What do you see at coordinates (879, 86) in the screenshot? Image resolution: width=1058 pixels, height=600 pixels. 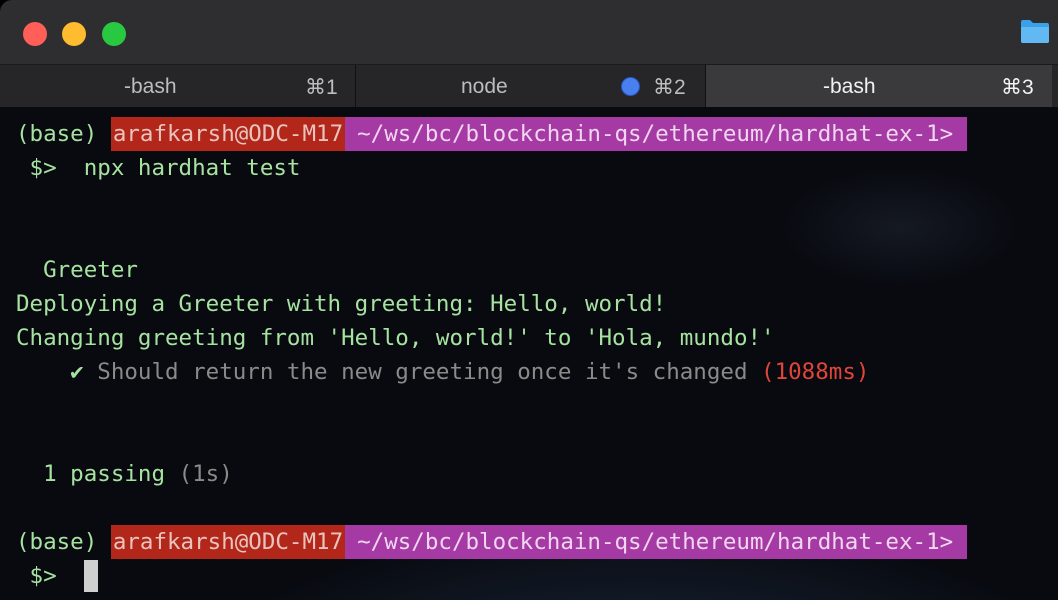 I see `tab-bash-3-active: -bash ⌘3` at bounding box center [879, 86].